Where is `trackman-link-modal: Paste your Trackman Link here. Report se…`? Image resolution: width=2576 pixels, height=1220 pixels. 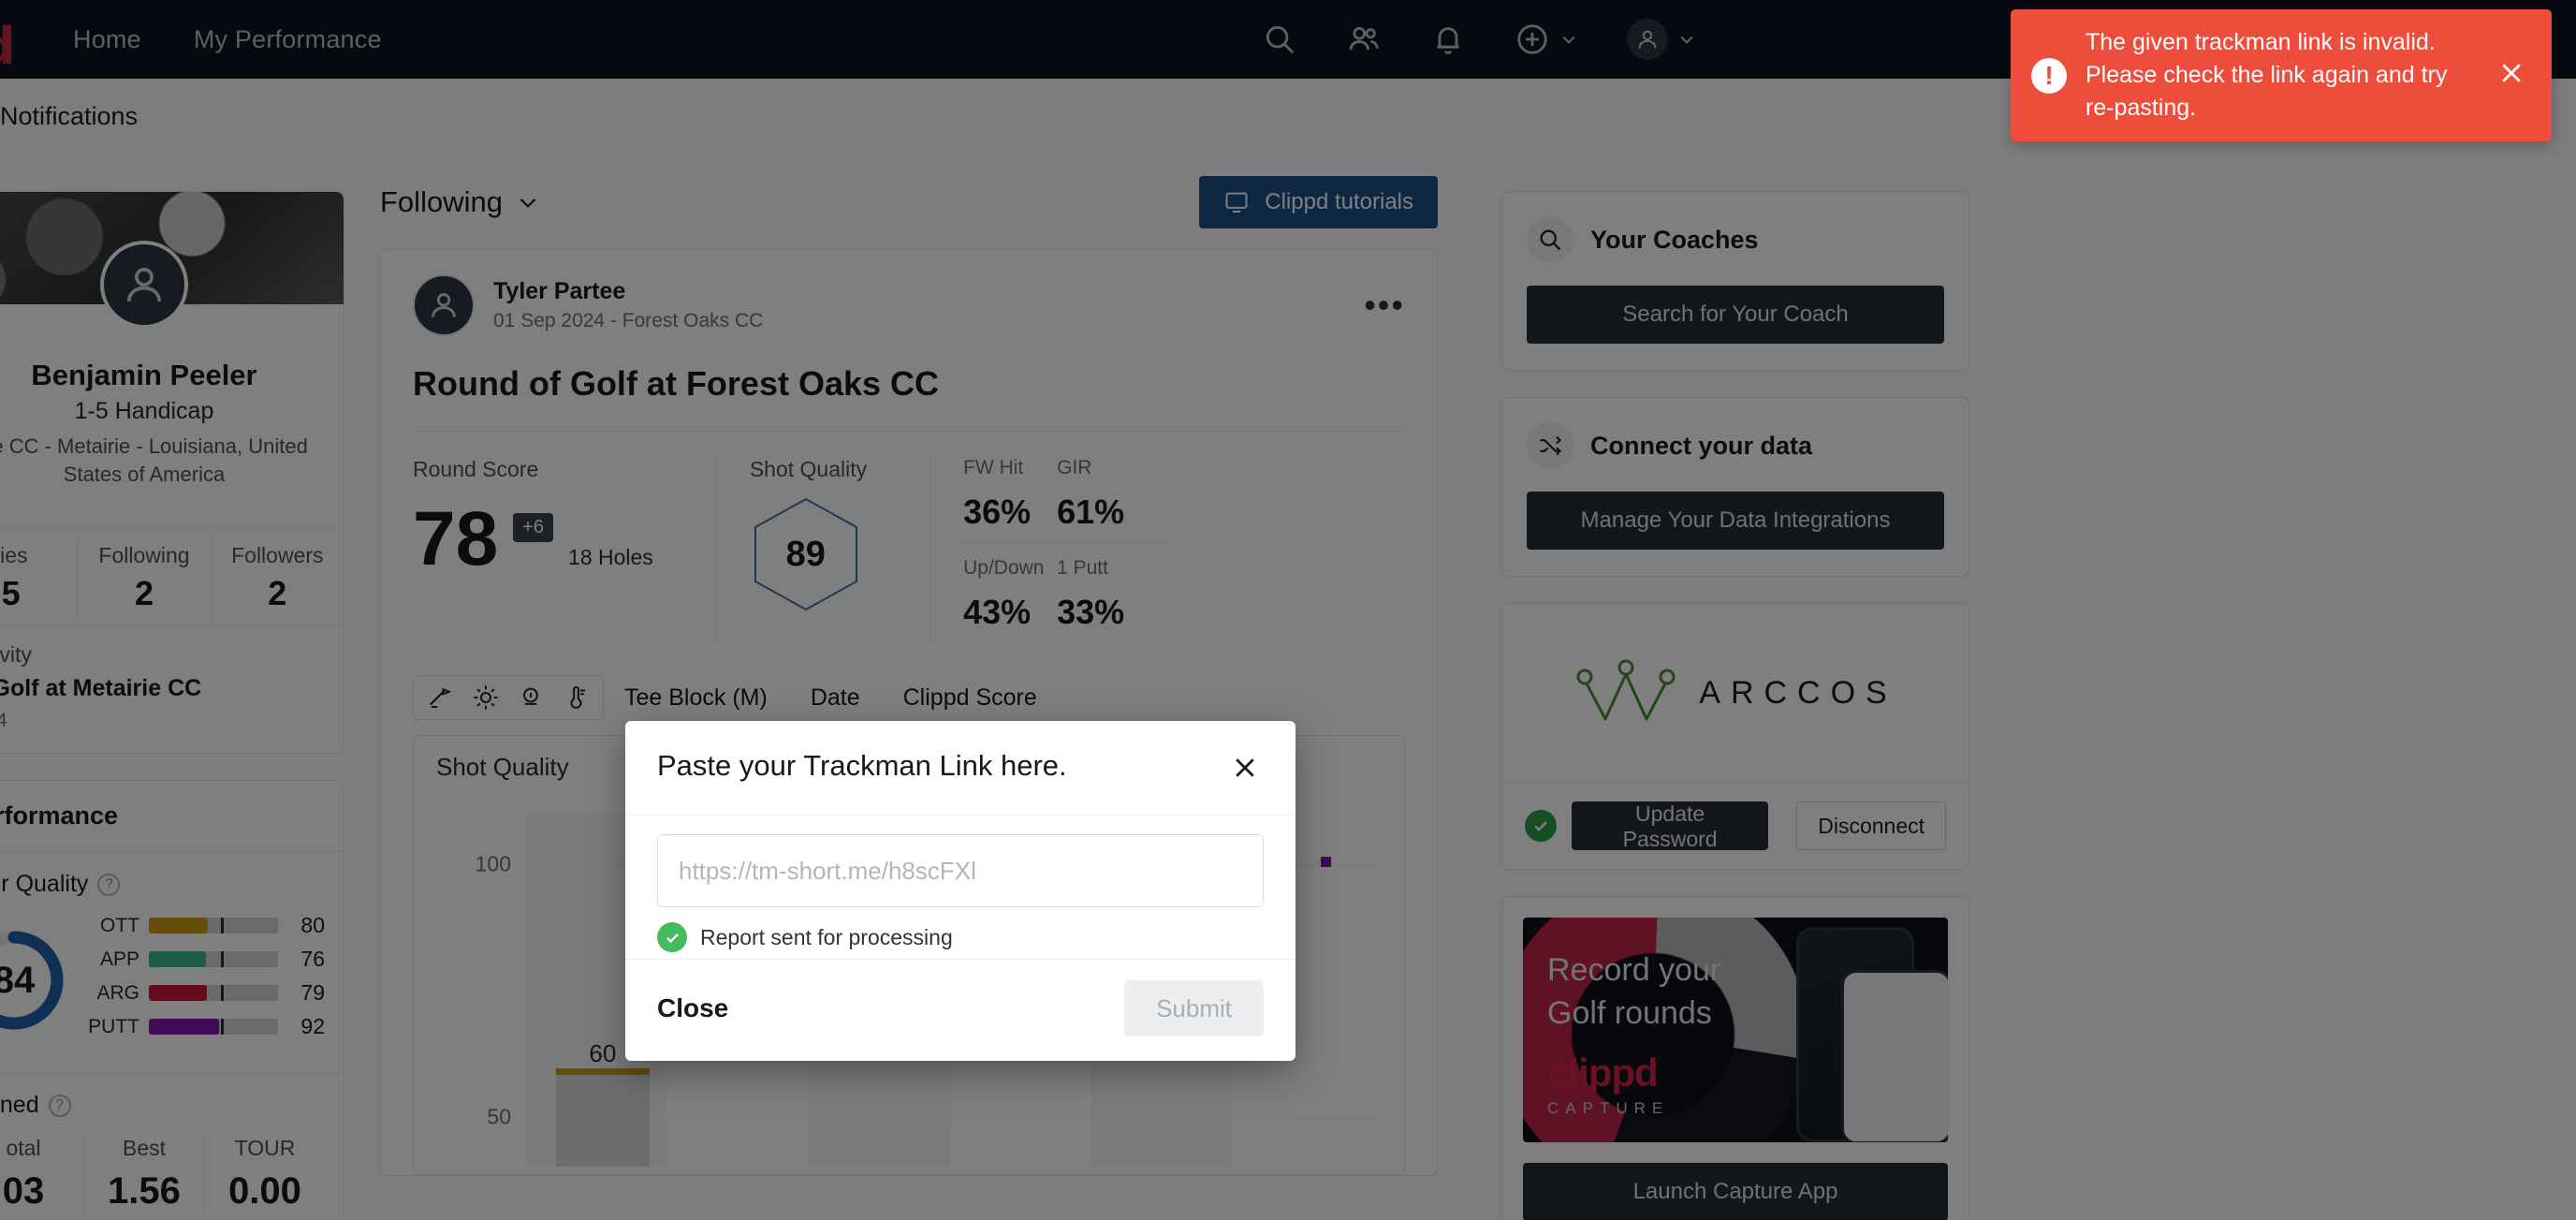 trackman-link-modal: Paste your Trackman Link here. Report se… is located at coordinates (960, 891).